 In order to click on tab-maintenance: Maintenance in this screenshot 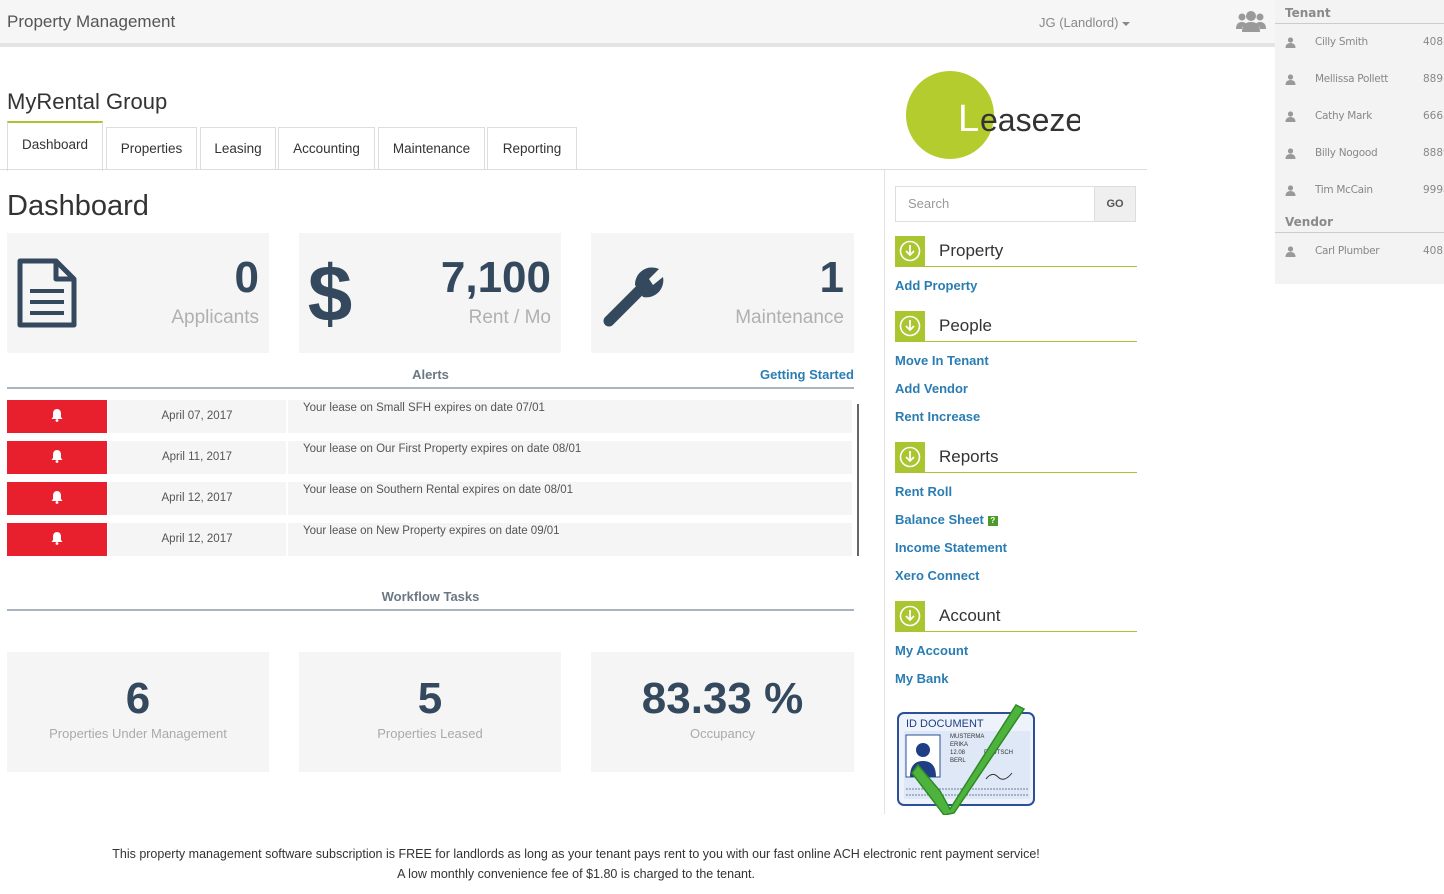, I will do `click(431, 148)`.